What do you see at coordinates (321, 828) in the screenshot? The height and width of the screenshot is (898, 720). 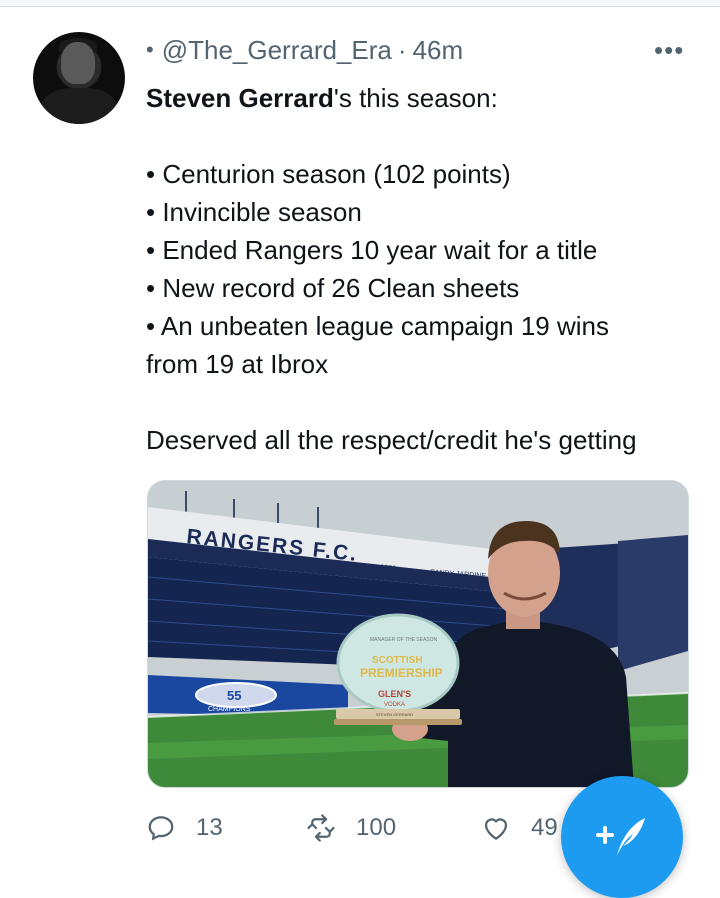 I see `retweet-icon` at bounding box center [321, 828].